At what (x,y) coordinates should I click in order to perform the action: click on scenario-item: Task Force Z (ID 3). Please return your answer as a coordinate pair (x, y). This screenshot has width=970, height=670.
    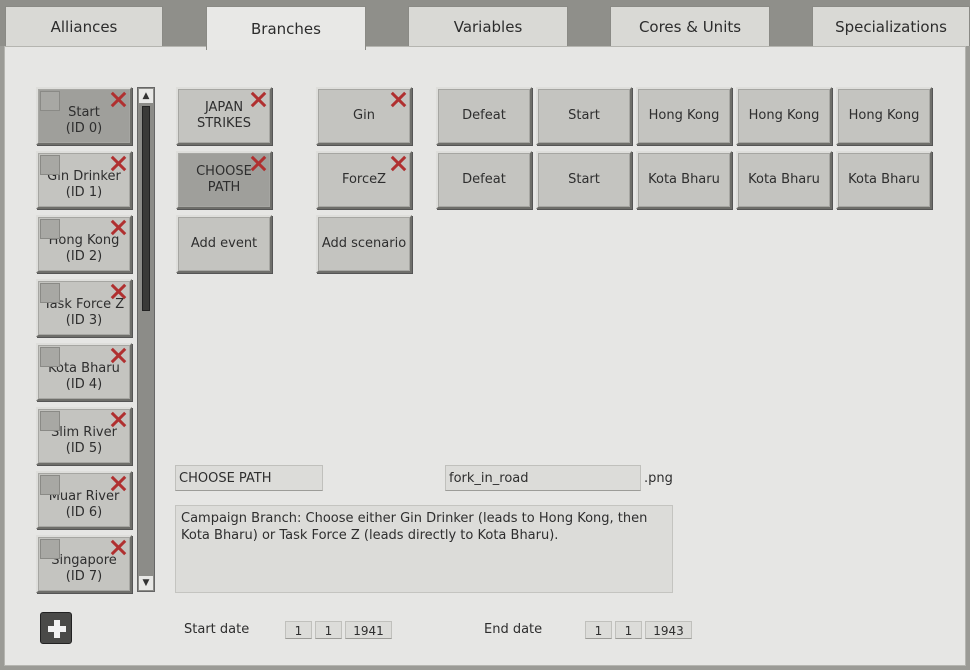
    Looking at the image, I should click on (84, 308).